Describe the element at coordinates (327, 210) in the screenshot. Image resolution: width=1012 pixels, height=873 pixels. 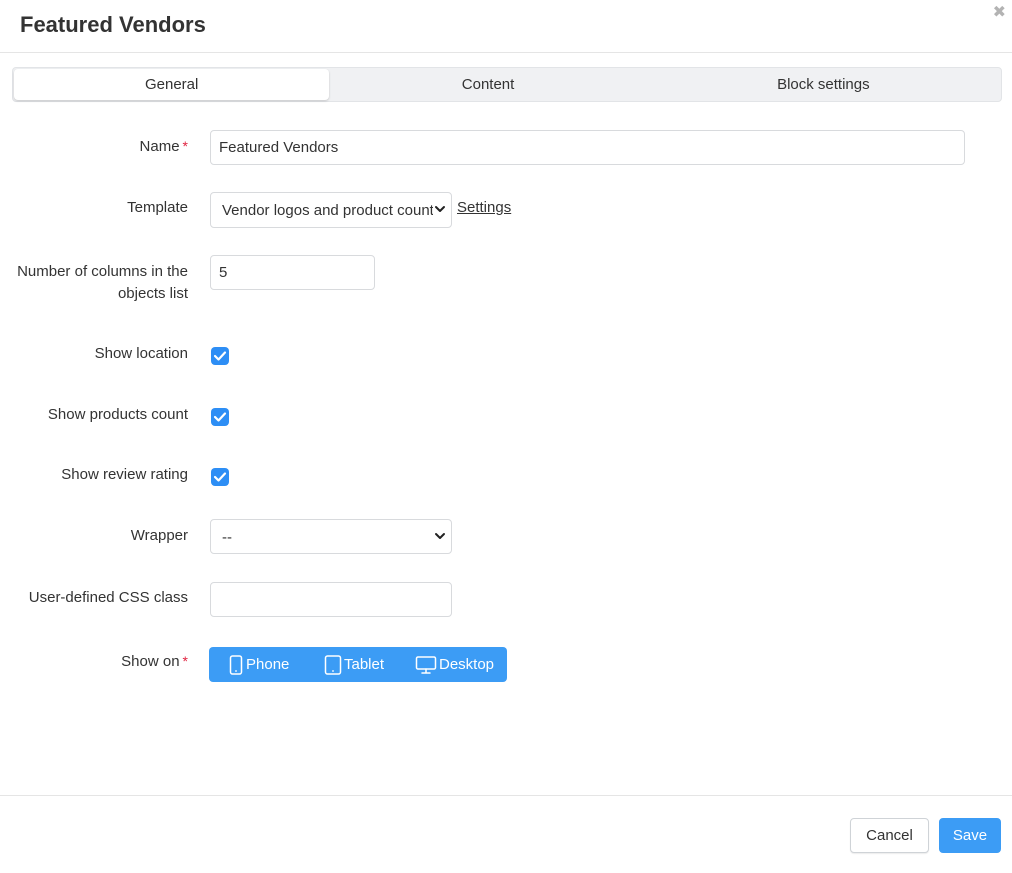
I see `template-select-value: Vendor logos and product count` at that location.